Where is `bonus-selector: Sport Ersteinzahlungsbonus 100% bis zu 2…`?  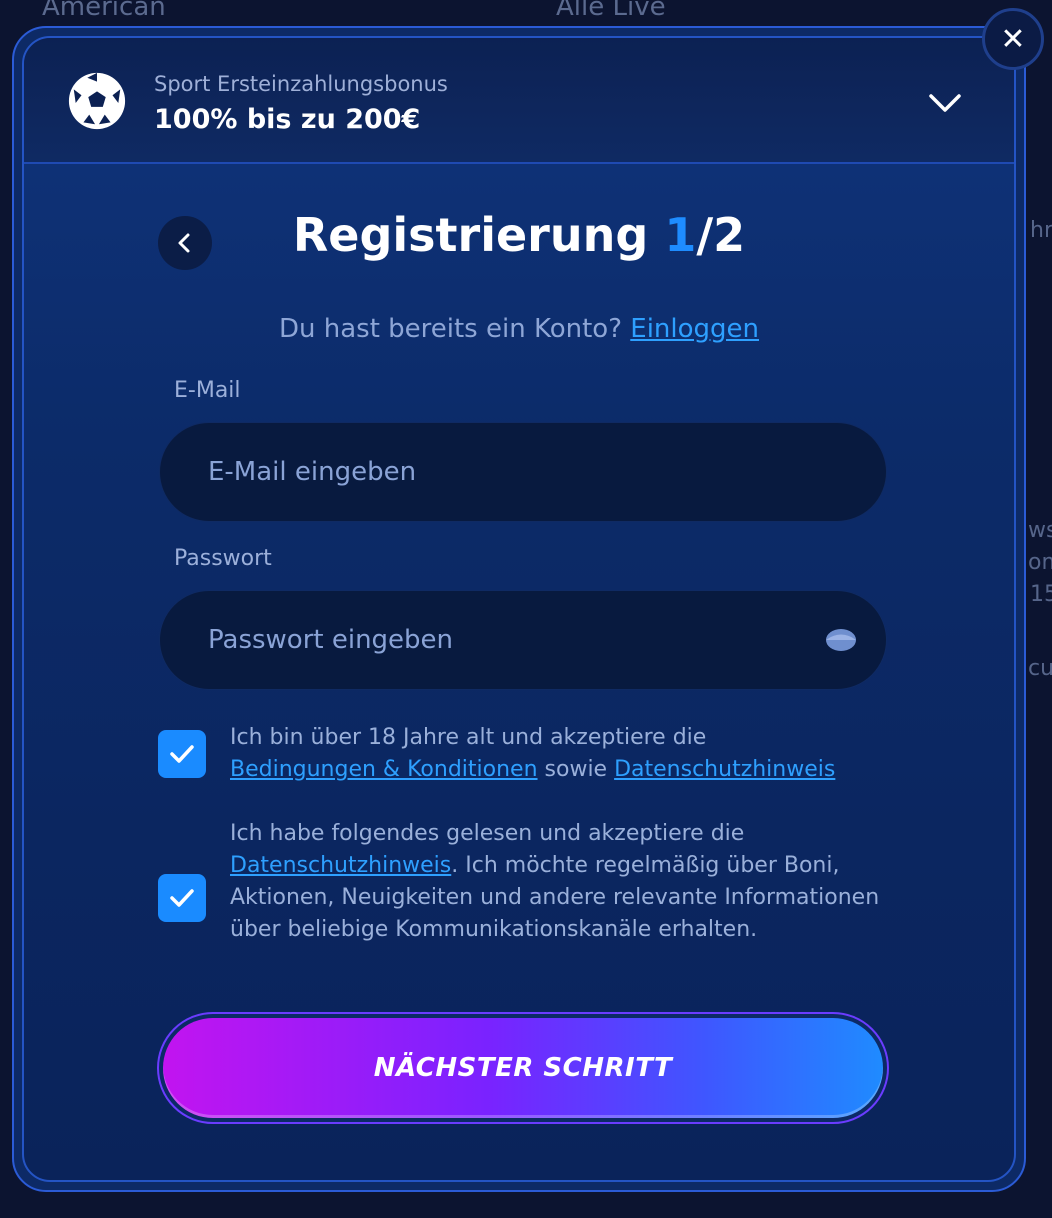
bonus-selector: Sport Ersteinzahlungsbonus 100% bis zu 2… is located at coordinates (519, 101).